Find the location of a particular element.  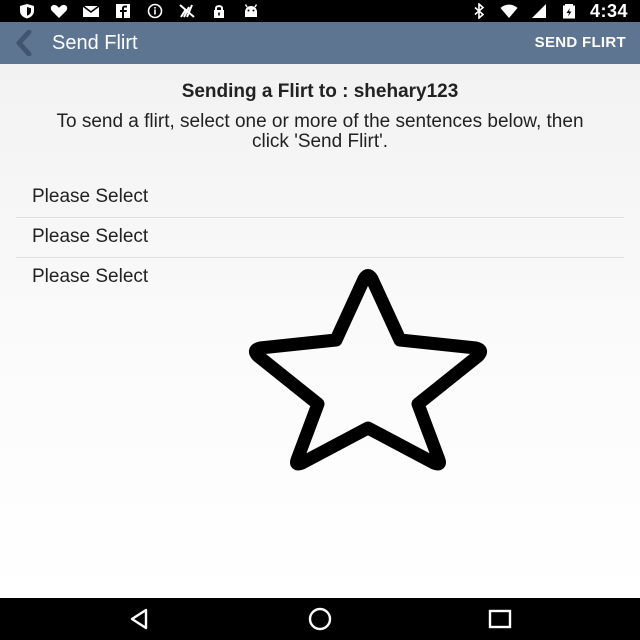

status-bar-system: 4:34 is located at coordinates (549, 11).